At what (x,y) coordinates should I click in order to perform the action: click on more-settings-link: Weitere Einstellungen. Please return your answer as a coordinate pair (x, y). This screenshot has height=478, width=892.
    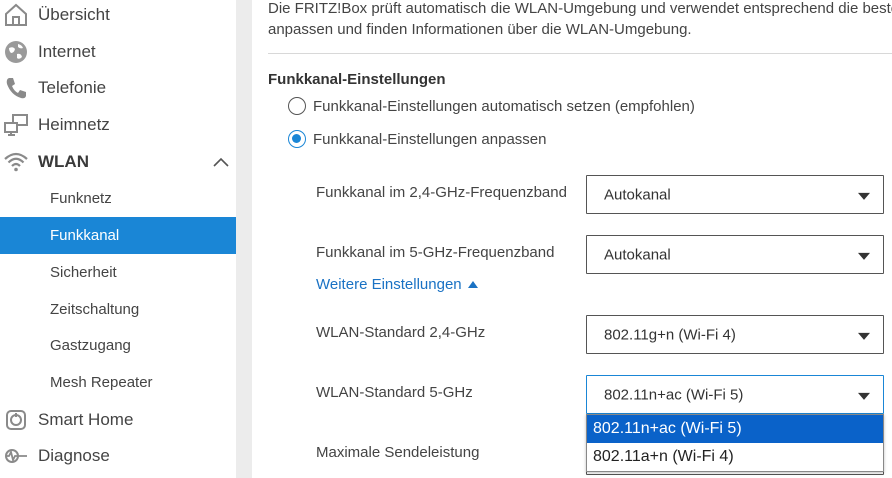
    Looking at the image, I should click on (397, 284).